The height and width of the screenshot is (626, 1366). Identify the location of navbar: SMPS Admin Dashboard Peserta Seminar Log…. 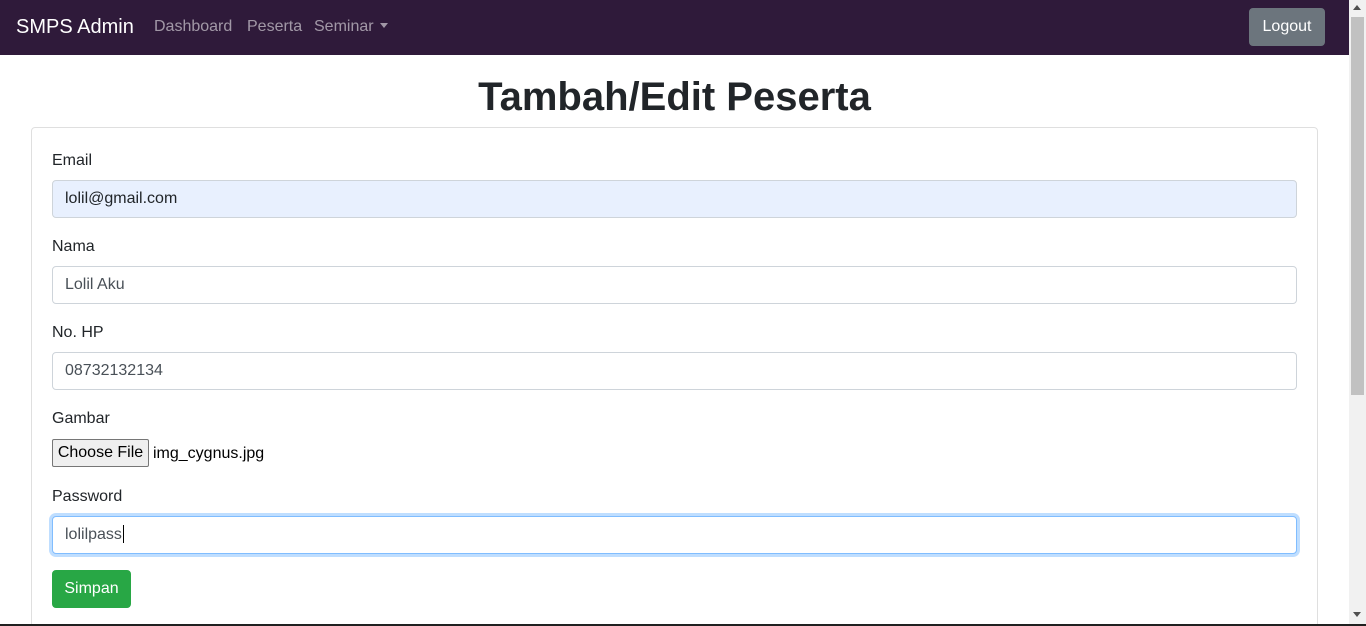
(674, 27).